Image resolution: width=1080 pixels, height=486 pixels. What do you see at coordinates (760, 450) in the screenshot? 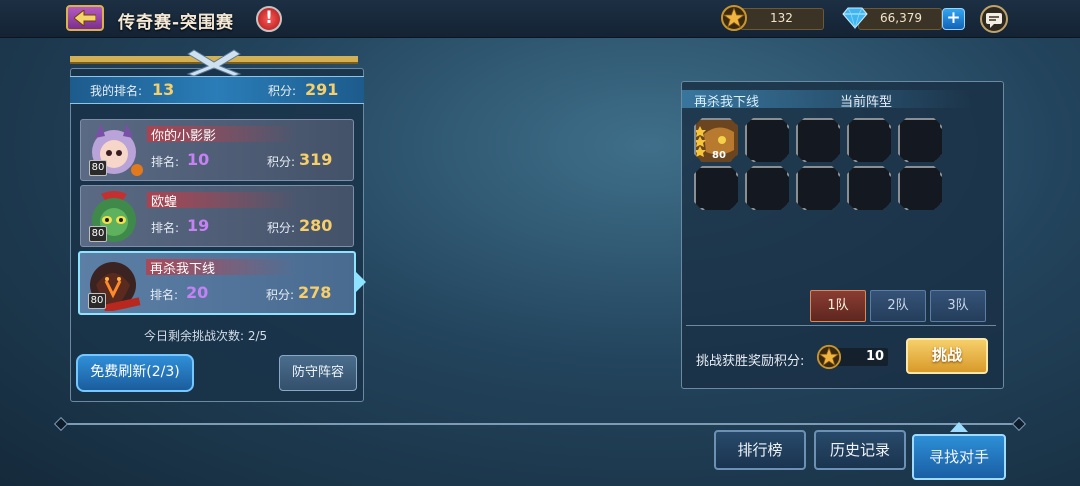
I see `leaderboard-button: 排行榜` at bounding box center [760, 450].